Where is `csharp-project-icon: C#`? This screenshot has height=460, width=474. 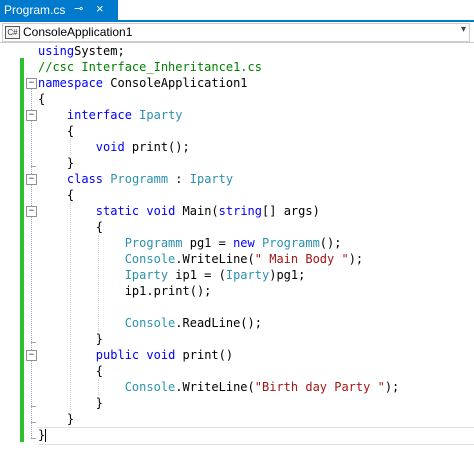 csharp-project-icon: C# is located at coordinates (12, 32).